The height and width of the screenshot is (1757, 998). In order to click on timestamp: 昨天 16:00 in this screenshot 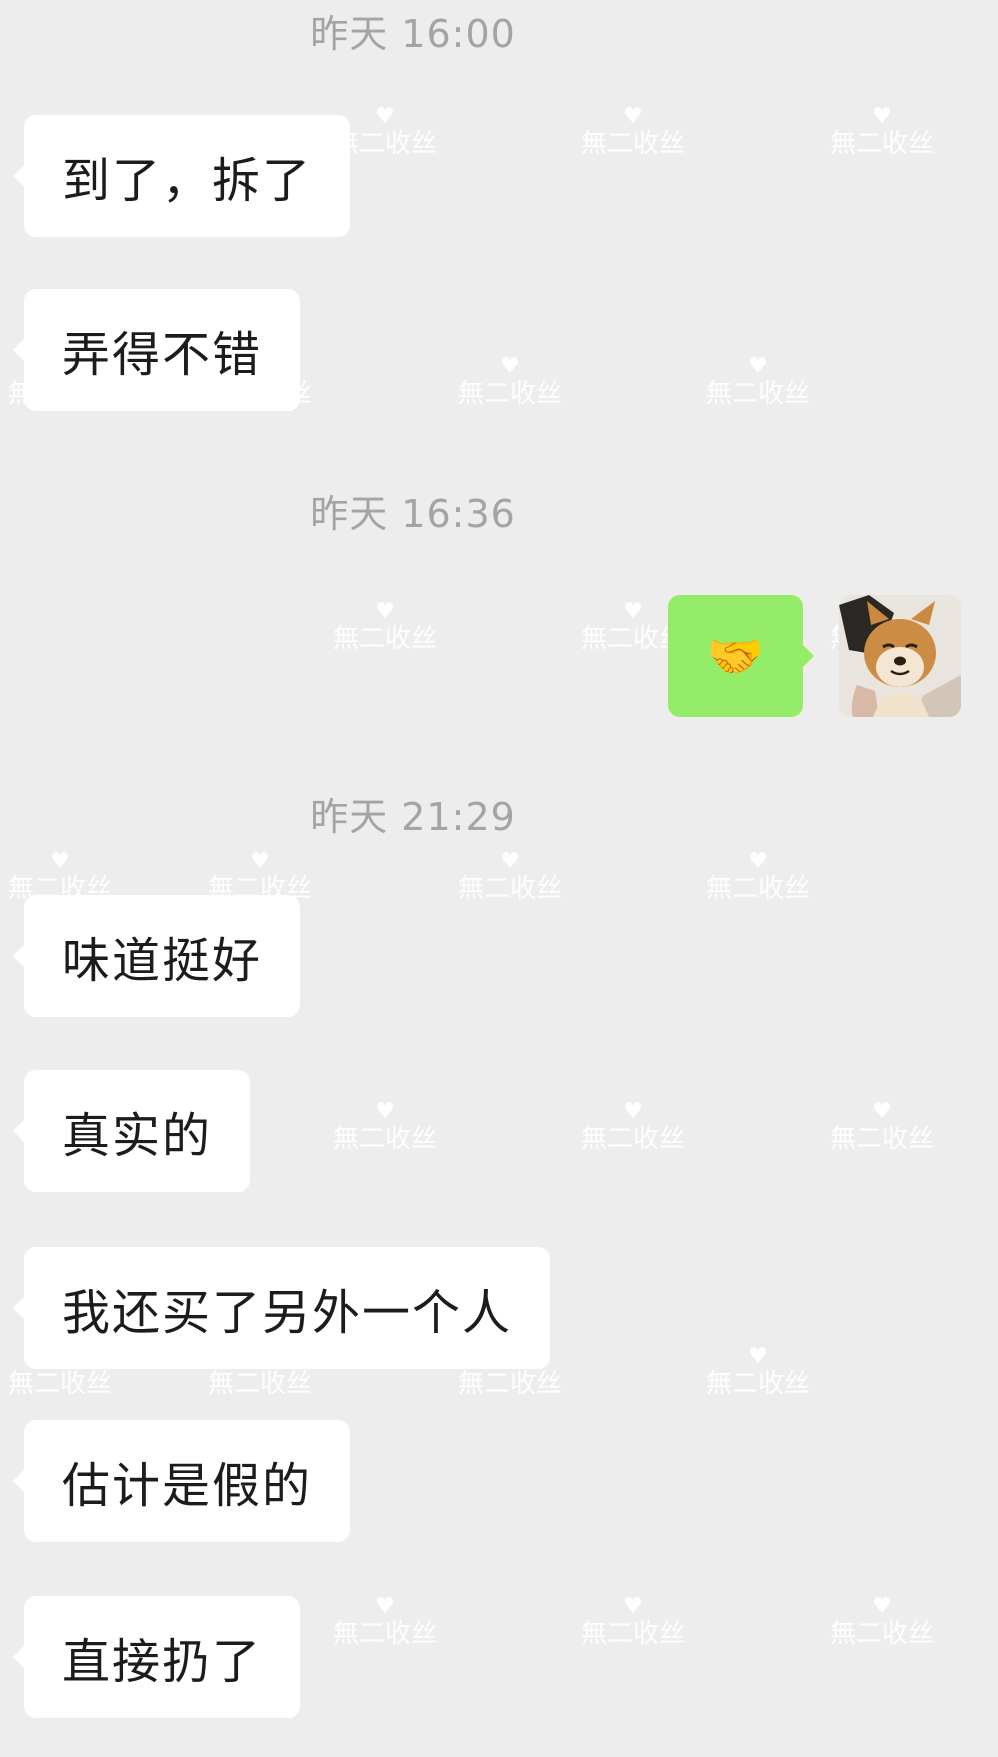, I will do `click(413, 34)`.